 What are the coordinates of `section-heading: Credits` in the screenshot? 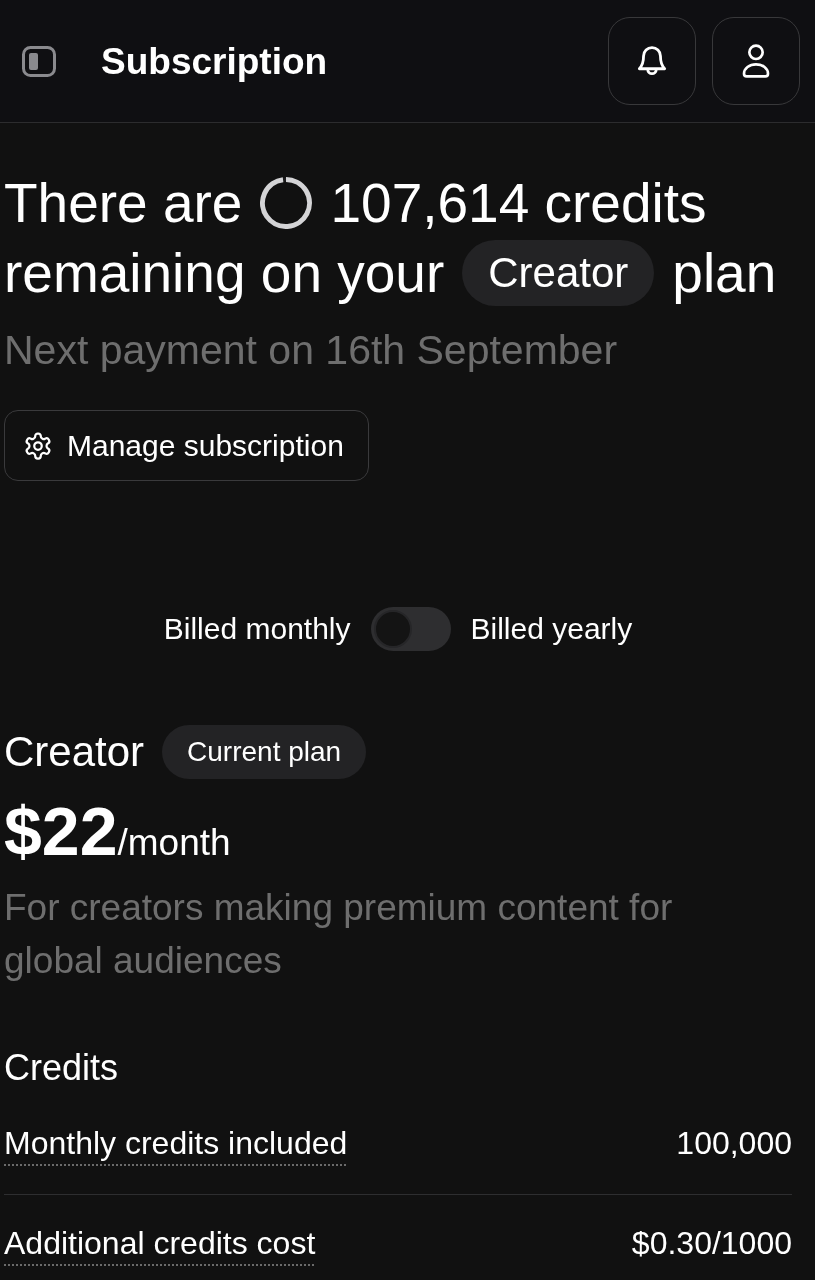 It's located at (62, 1068).